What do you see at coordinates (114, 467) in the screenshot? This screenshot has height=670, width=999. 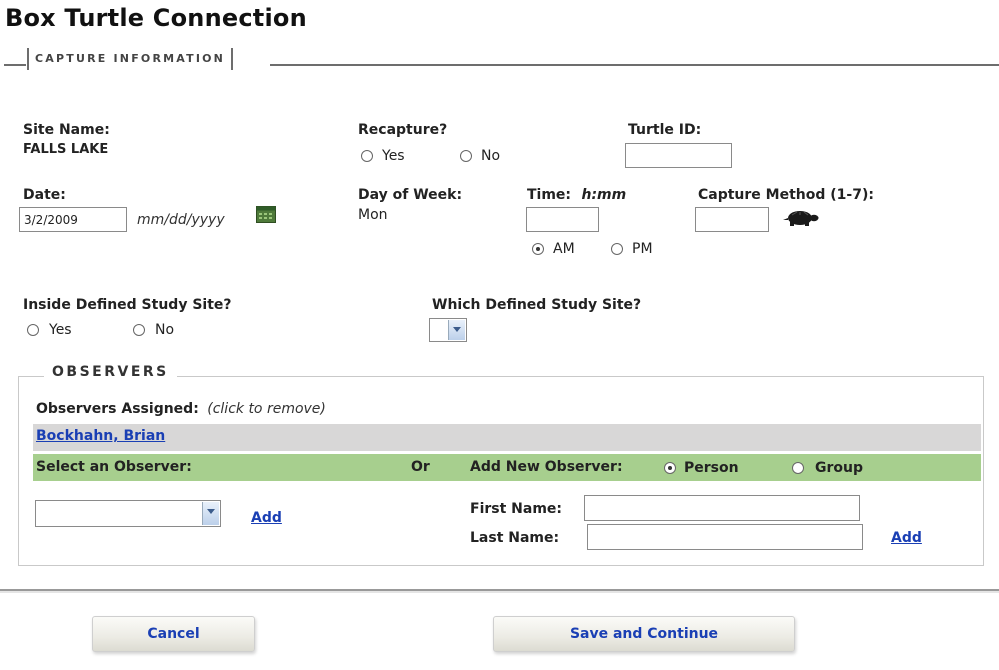 I see `select-observer-label: Select an Observer:` at bounding box center [114, 467].